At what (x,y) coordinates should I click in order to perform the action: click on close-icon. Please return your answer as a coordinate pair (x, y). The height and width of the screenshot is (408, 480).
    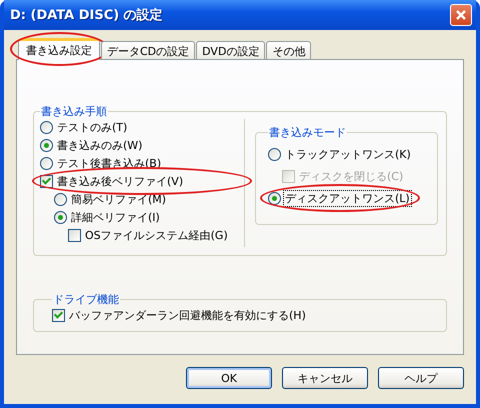
    Looking at the image, I should click on (461, 15).